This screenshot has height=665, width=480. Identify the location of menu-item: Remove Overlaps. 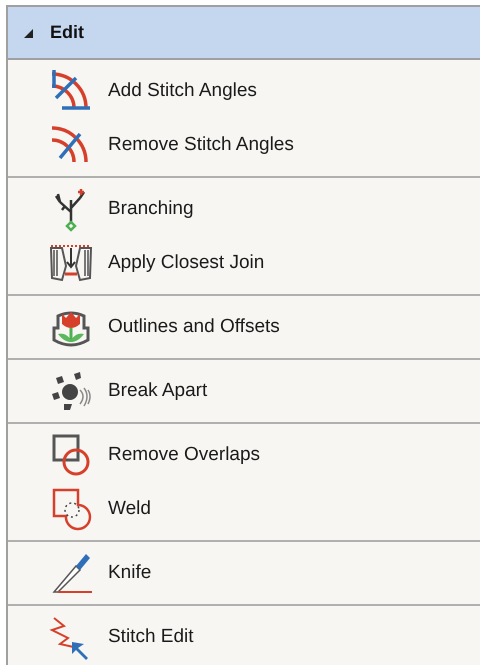
(244, 455).